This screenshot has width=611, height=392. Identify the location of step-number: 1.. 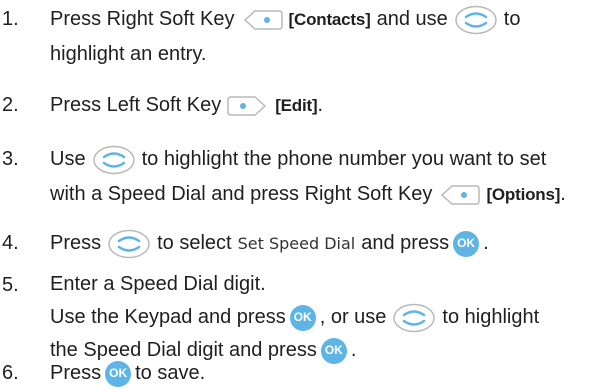
(10, 19).